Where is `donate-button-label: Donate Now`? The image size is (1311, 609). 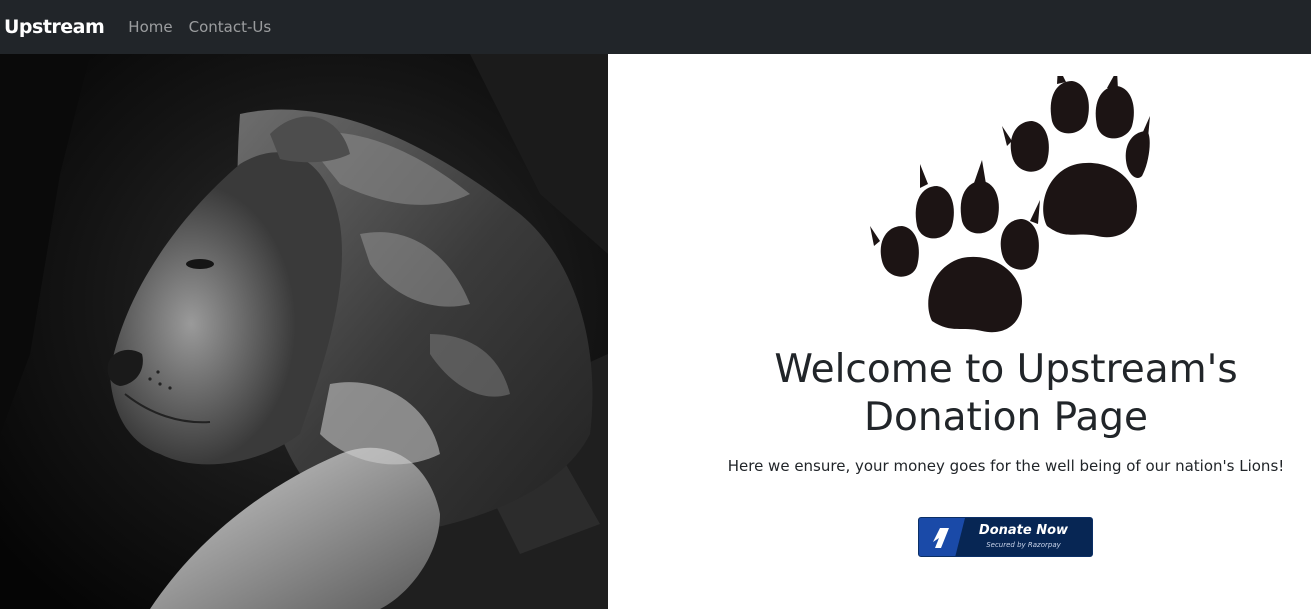 donate-button-label: Donate Now is located at coordinates (1023, 530).